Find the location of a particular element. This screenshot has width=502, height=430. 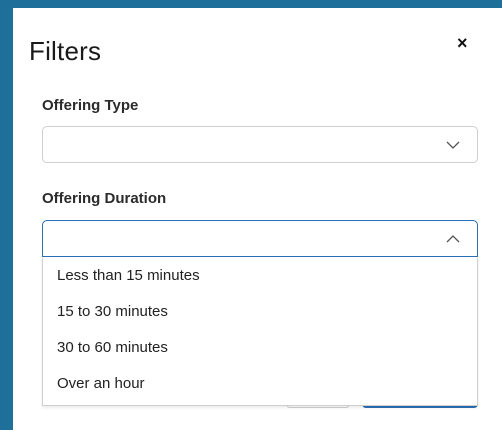

offering-type-label: Offering Type is located at coordinates (90, 105).